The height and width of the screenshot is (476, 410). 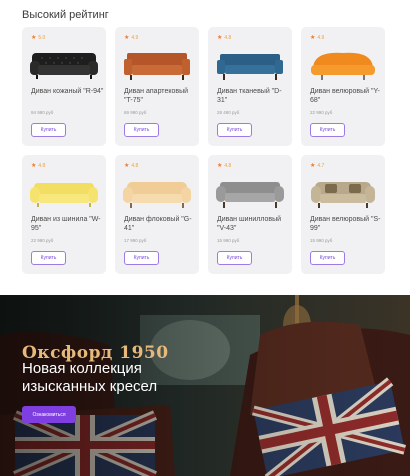 I want to click on rating: ★ 5.0, so click(x=38, y=38).